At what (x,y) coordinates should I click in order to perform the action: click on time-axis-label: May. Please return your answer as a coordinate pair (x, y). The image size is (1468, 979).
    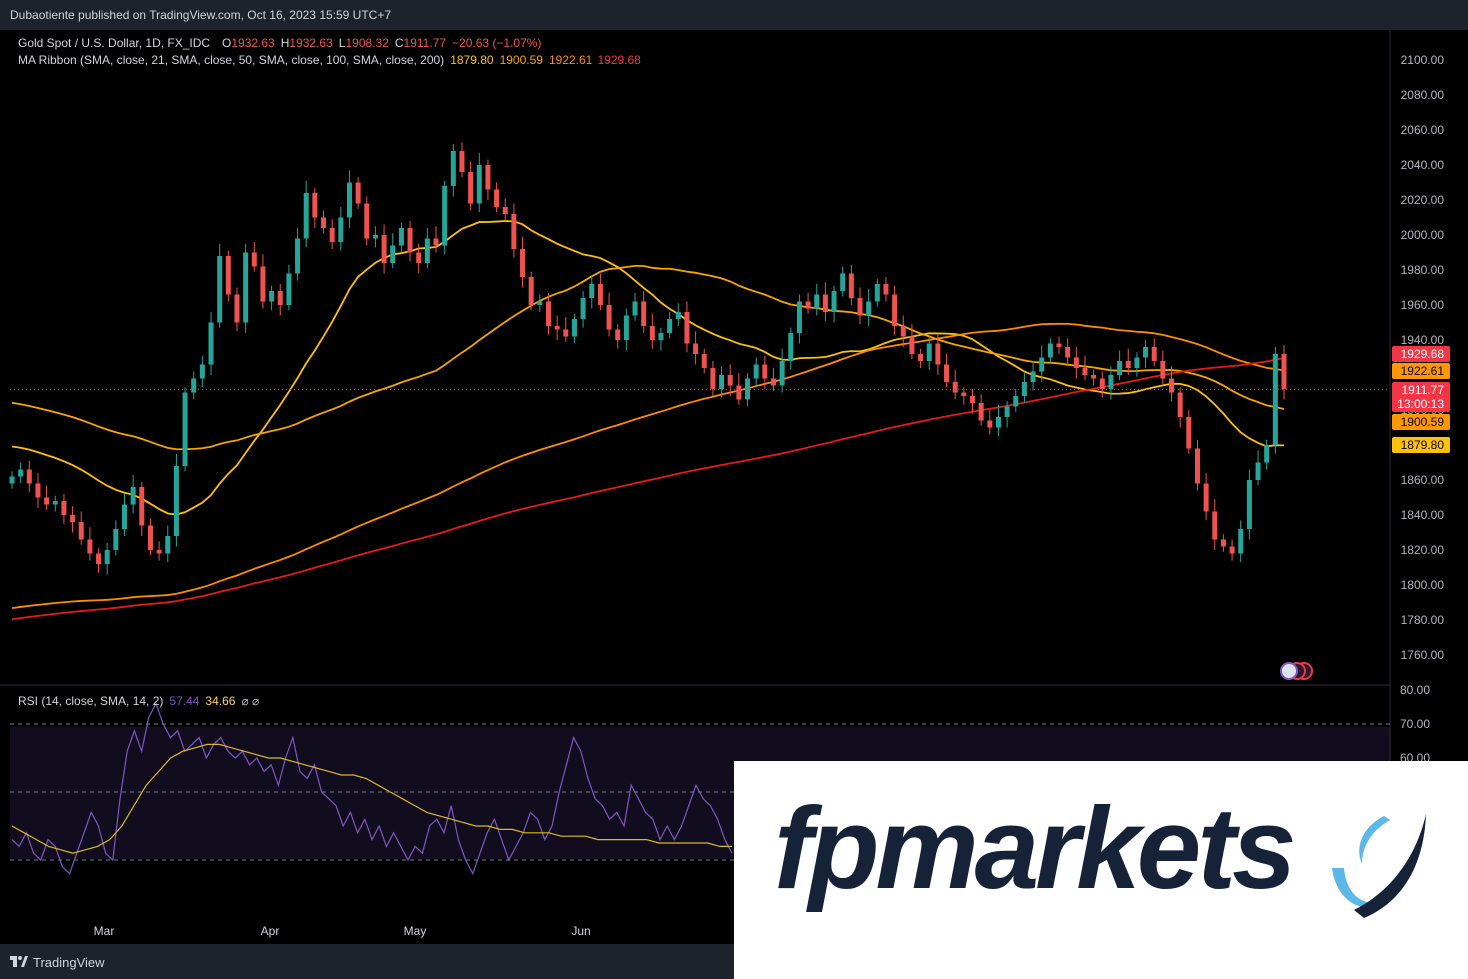
    Looking at the image, I should click on (415, 931).